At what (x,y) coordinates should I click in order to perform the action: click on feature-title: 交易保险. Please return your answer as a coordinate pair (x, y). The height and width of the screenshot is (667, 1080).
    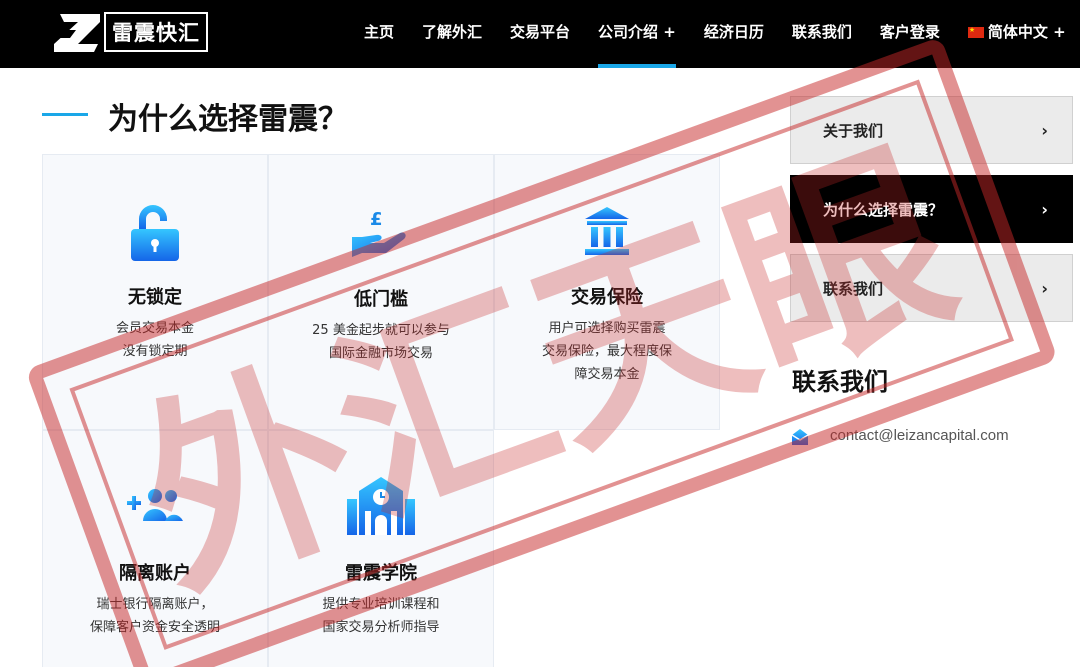
    Looking at the image, I should click on (607, 297).